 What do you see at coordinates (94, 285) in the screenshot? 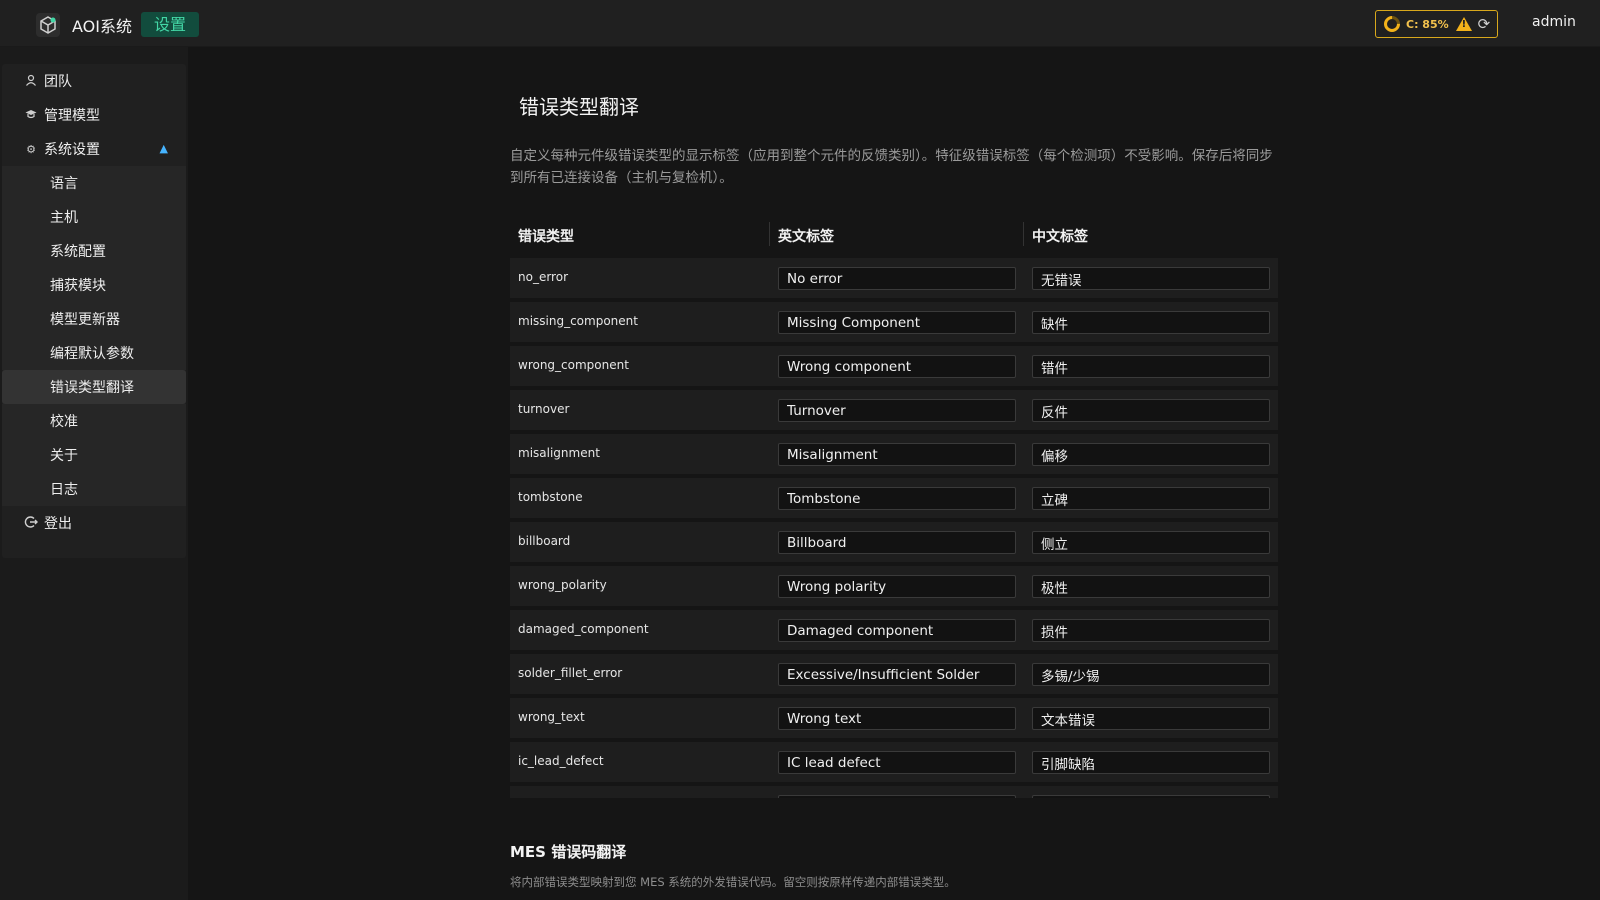
I see `sidebar-subitem-capture-module: 捕获模块` at bounding box center [94, 285].